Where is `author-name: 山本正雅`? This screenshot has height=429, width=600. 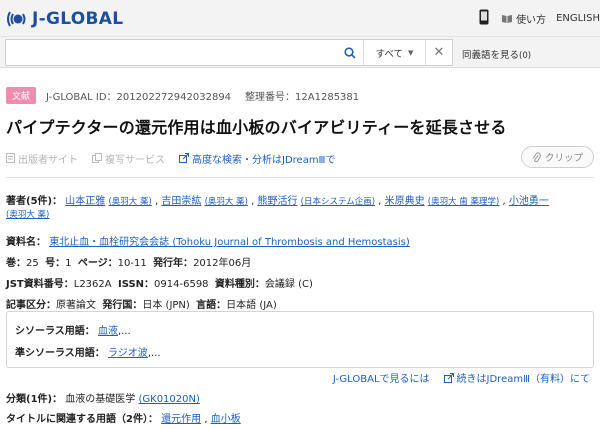 author-name: 山本正雅 is located at coordinates (85, 201).